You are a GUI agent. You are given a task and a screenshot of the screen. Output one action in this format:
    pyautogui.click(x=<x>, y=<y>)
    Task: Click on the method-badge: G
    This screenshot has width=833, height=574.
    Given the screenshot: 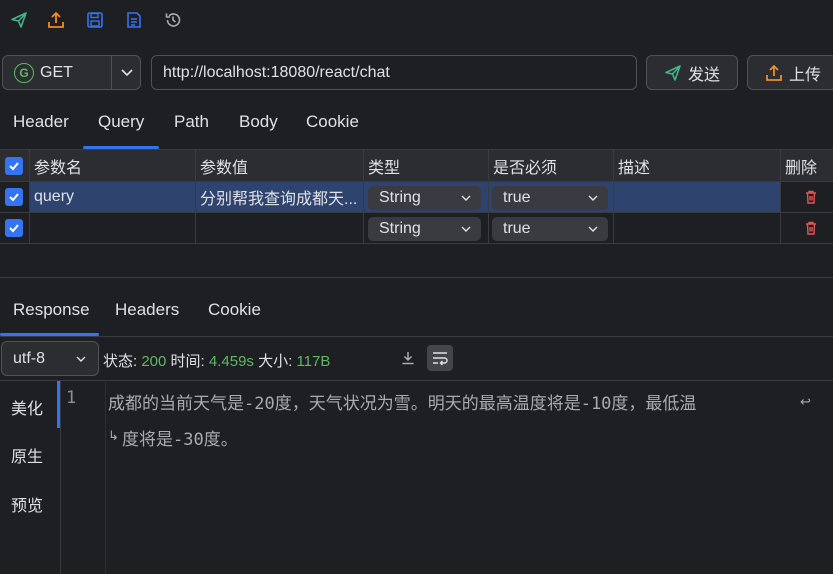 What is the action you would take?
    pyautogui.click(x=24, y=72)
    